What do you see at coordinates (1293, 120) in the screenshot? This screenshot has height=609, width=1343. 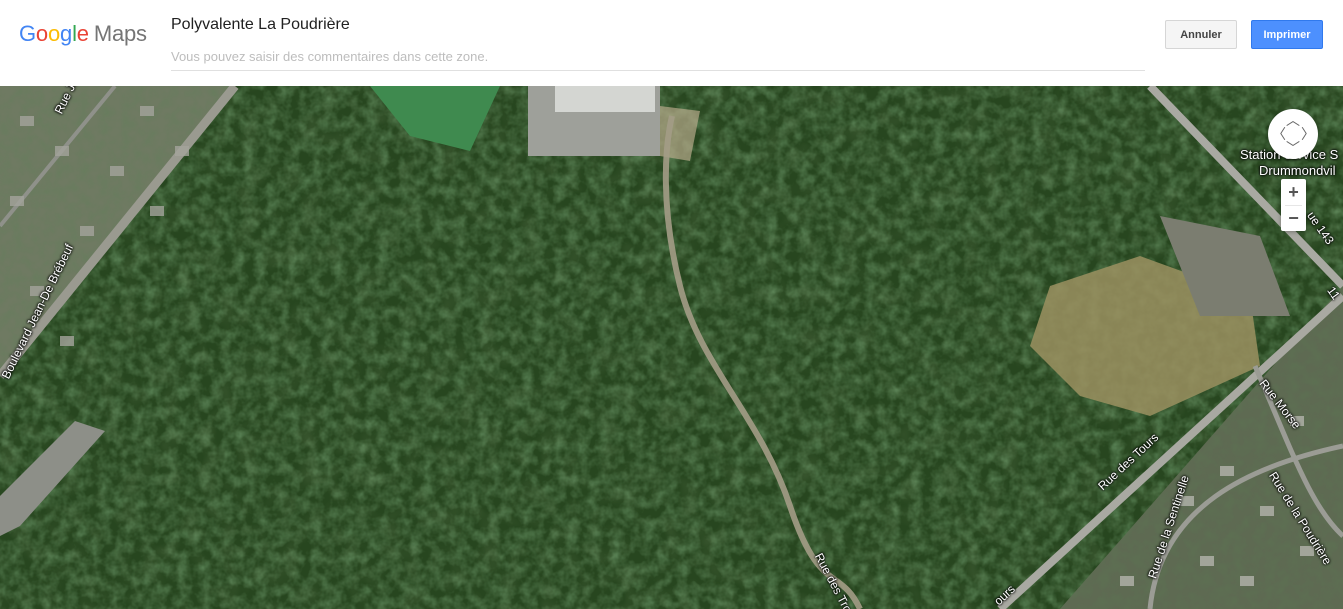 I see `pan-up-icon: ︿` at bounding box center [1293, 120].